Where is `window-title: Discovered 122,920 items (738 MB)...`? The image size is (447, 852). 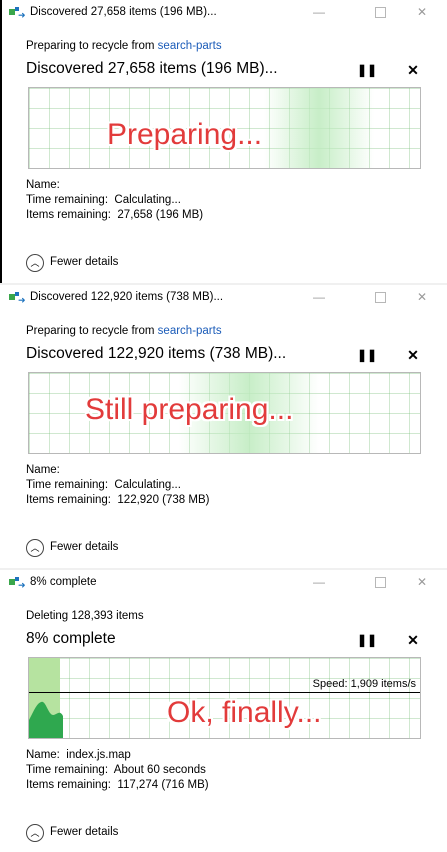
window-title: Discovered 122,920 items (738 MB)... is located at coordinates (127, 297).